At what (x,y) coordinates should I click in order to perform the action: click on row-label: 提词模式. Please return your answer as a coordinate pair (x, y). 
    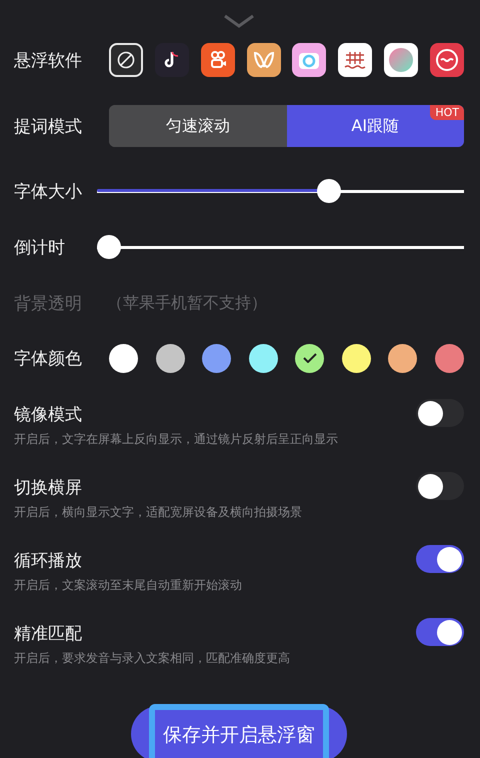
    Looking at the image, I should click on (48, 127).